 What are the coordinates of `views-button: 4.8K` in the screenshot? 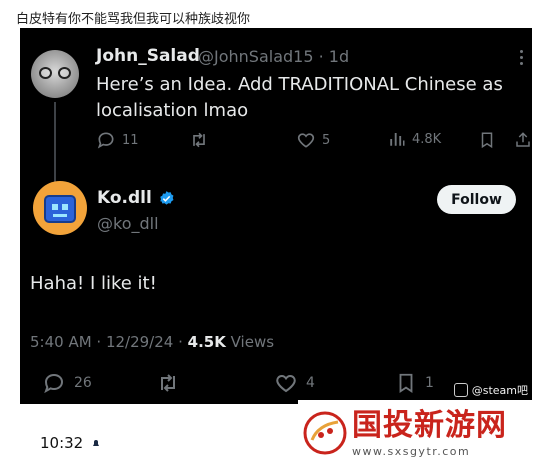 It's located at (414, 139).